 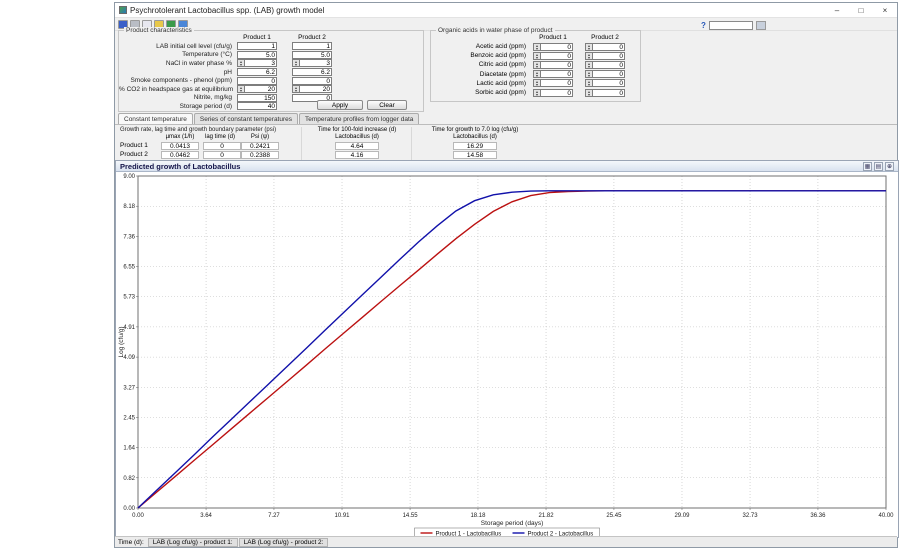 What do you see at coordinates (340, 105) in the screenshot?
I see `apply-button: Apply` at bounding box center [340, 105].